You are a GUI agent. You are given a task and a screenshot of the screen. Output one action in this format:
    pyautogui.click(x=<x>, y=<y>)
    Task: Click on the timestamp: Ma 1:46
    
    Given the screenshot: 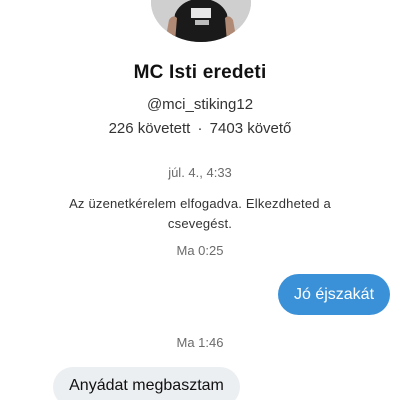 What is the action you would take?
    pyautogui.click(x=200, y=342)
    